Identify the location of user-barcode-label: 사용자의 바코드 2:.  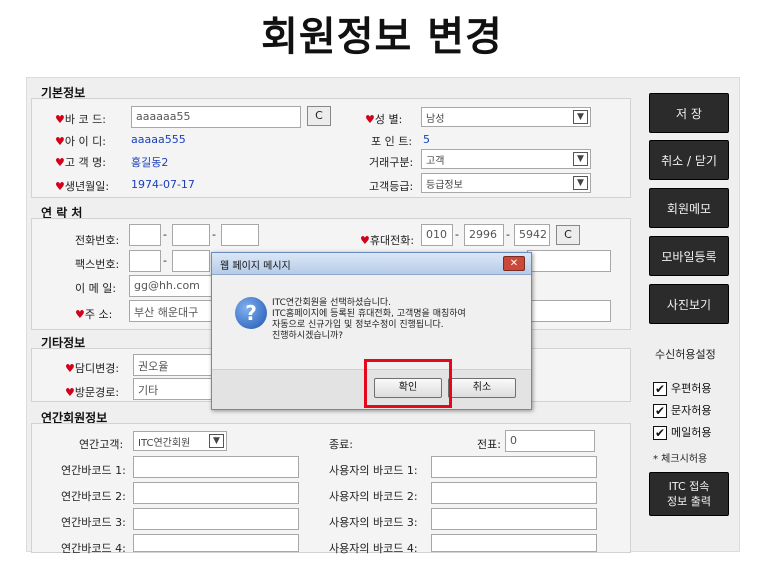
(373, 496).